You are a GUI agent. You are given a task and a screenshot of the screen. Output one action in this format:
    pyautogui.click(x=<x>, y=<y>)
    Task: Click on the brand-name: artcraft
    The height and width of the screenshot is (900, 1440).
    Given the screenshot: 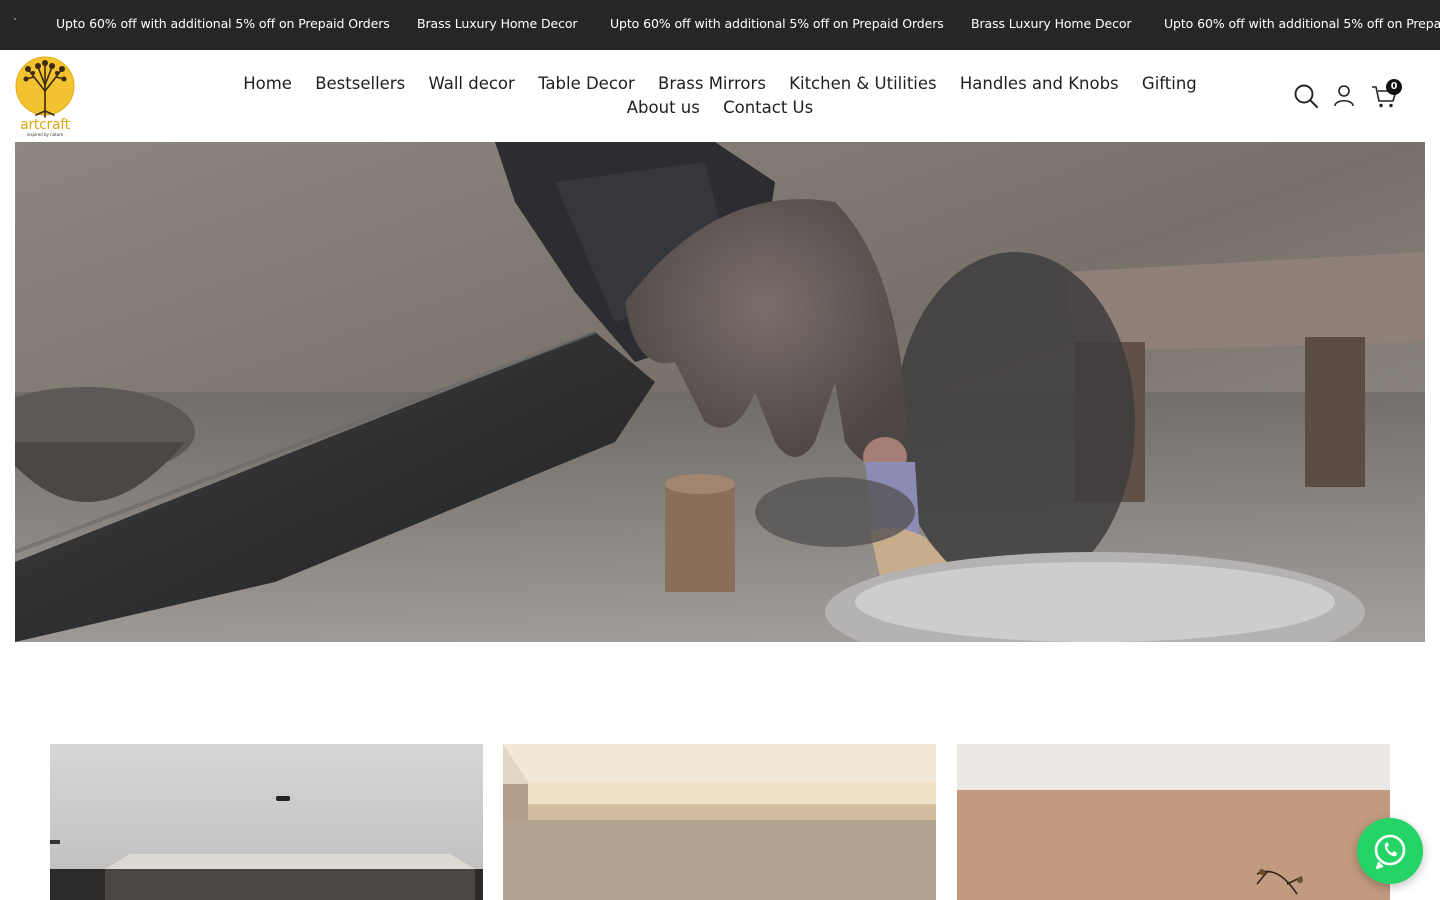 What is the action you would take?
    pyautogui.click(x=45, y=125)
    